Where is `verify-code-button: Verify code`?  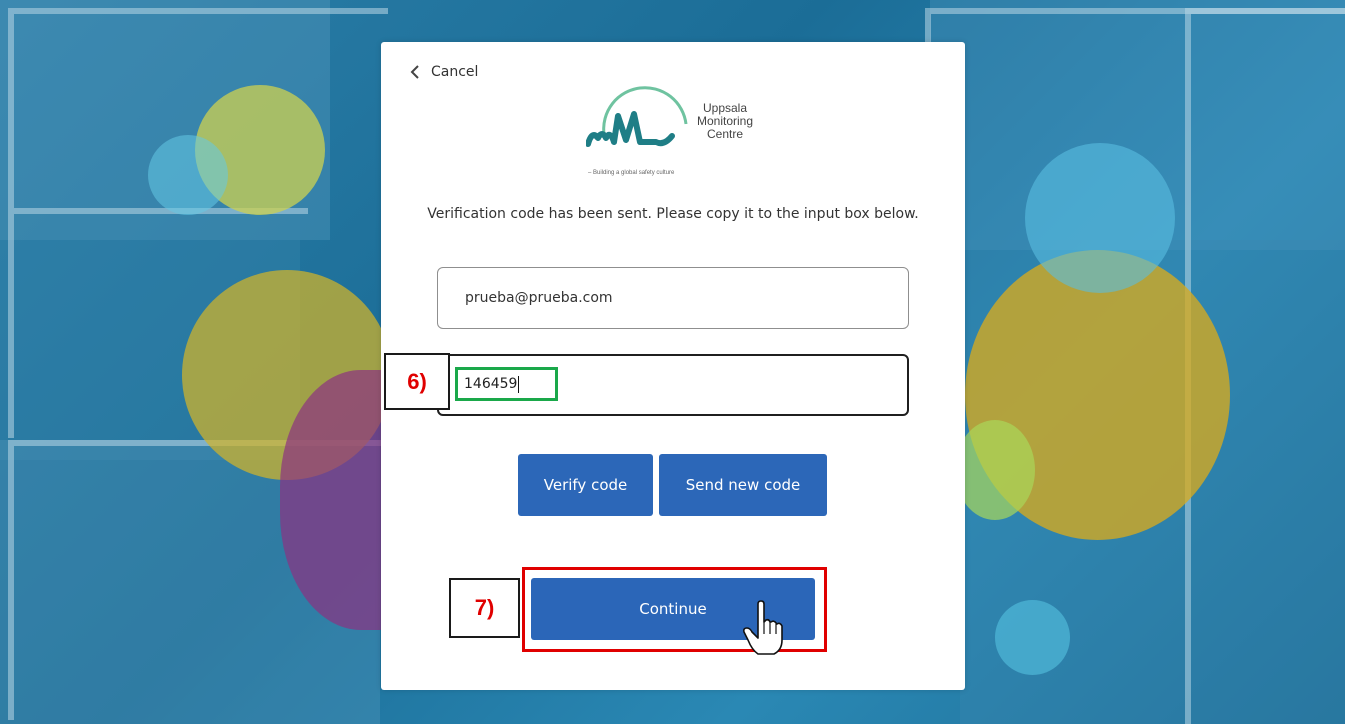 verify-code-button: Verify code is located at coordinates (585, 485).